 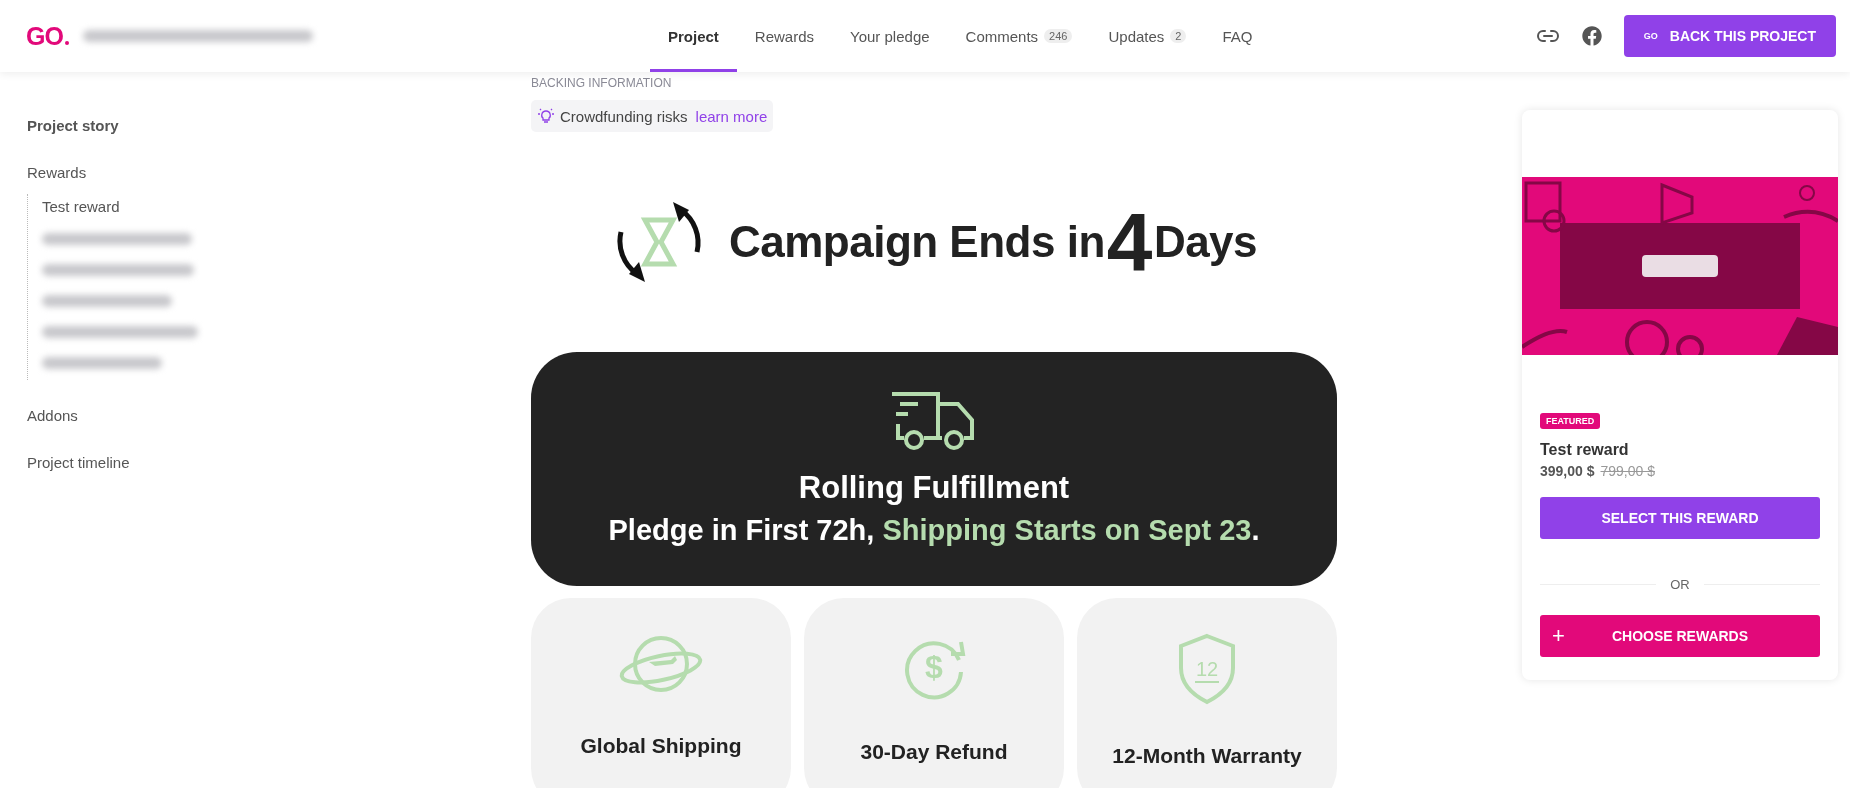 What do you see at coordinates (890, 36) in the screenshot?
I see `nav-tab: Your pledge` at bounding box center [890, 36].